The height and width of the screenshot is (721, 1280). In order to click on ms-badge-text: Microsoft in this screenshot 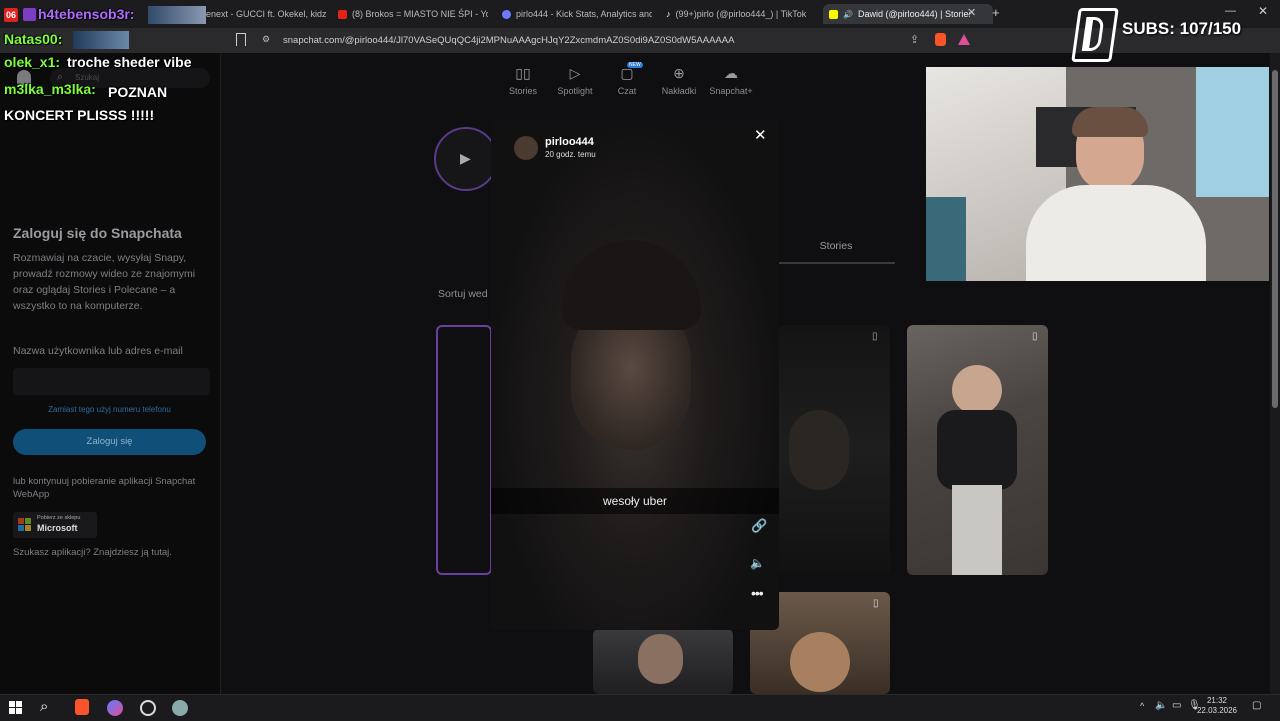, I will do `click(57, 528)`.